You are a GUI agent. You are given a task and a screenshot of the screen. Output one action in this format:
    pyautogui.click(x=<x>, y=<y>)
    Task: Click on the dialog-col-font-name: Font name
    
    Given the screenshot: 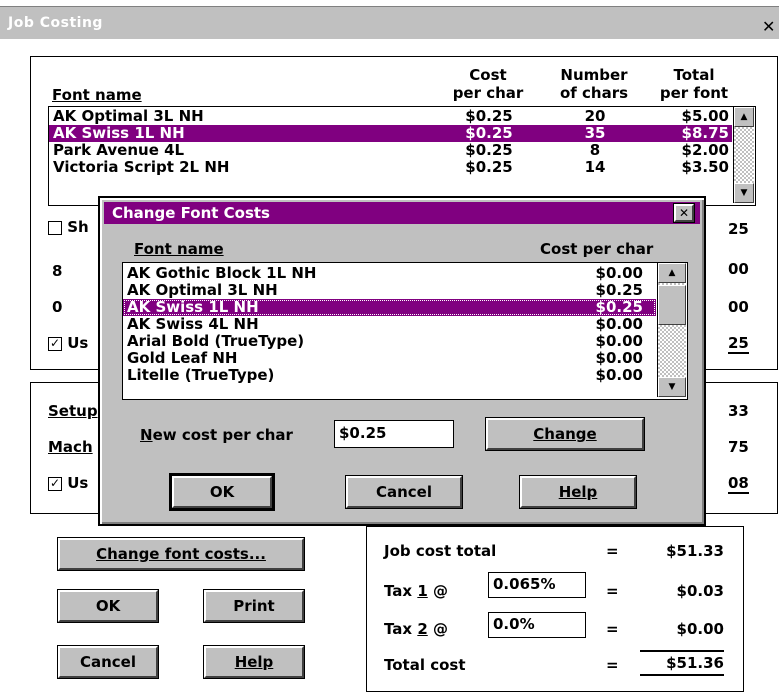 What is the action you would take?
    pyautogui.click(x=179, y=249)
    